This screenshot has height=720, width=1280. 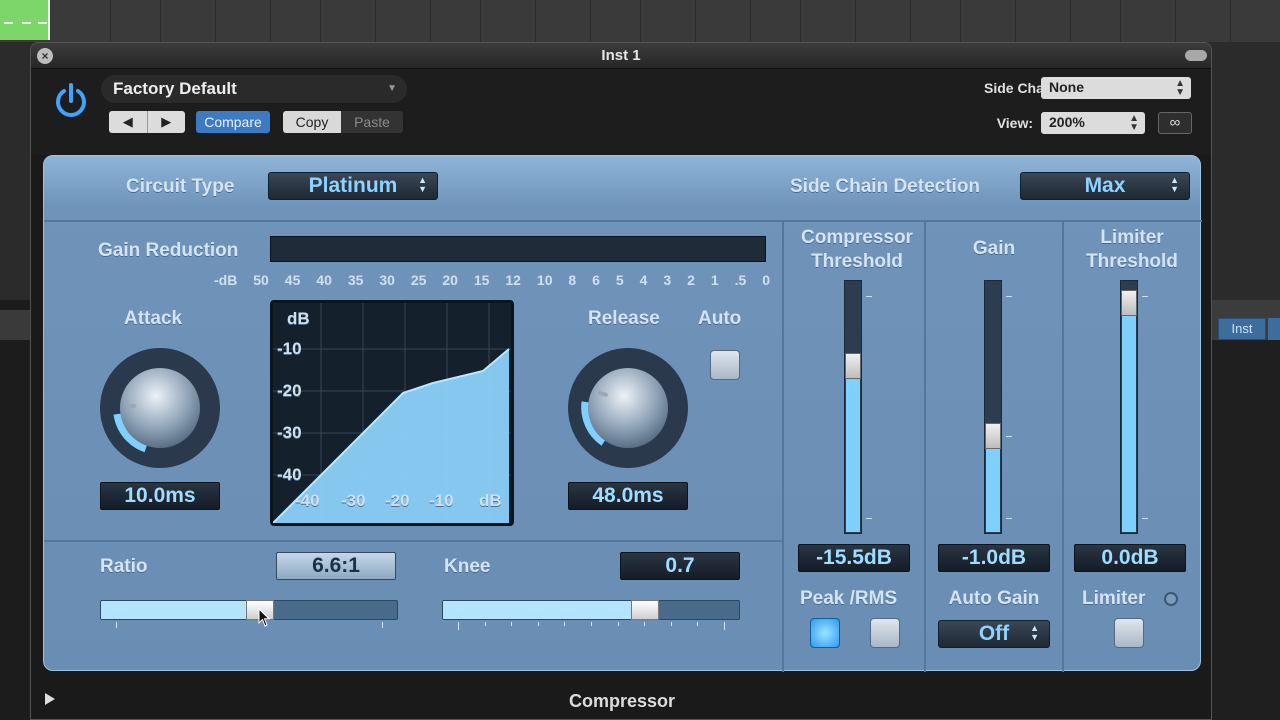 I want to click on auto-release-button, so click(x=725, y=365).